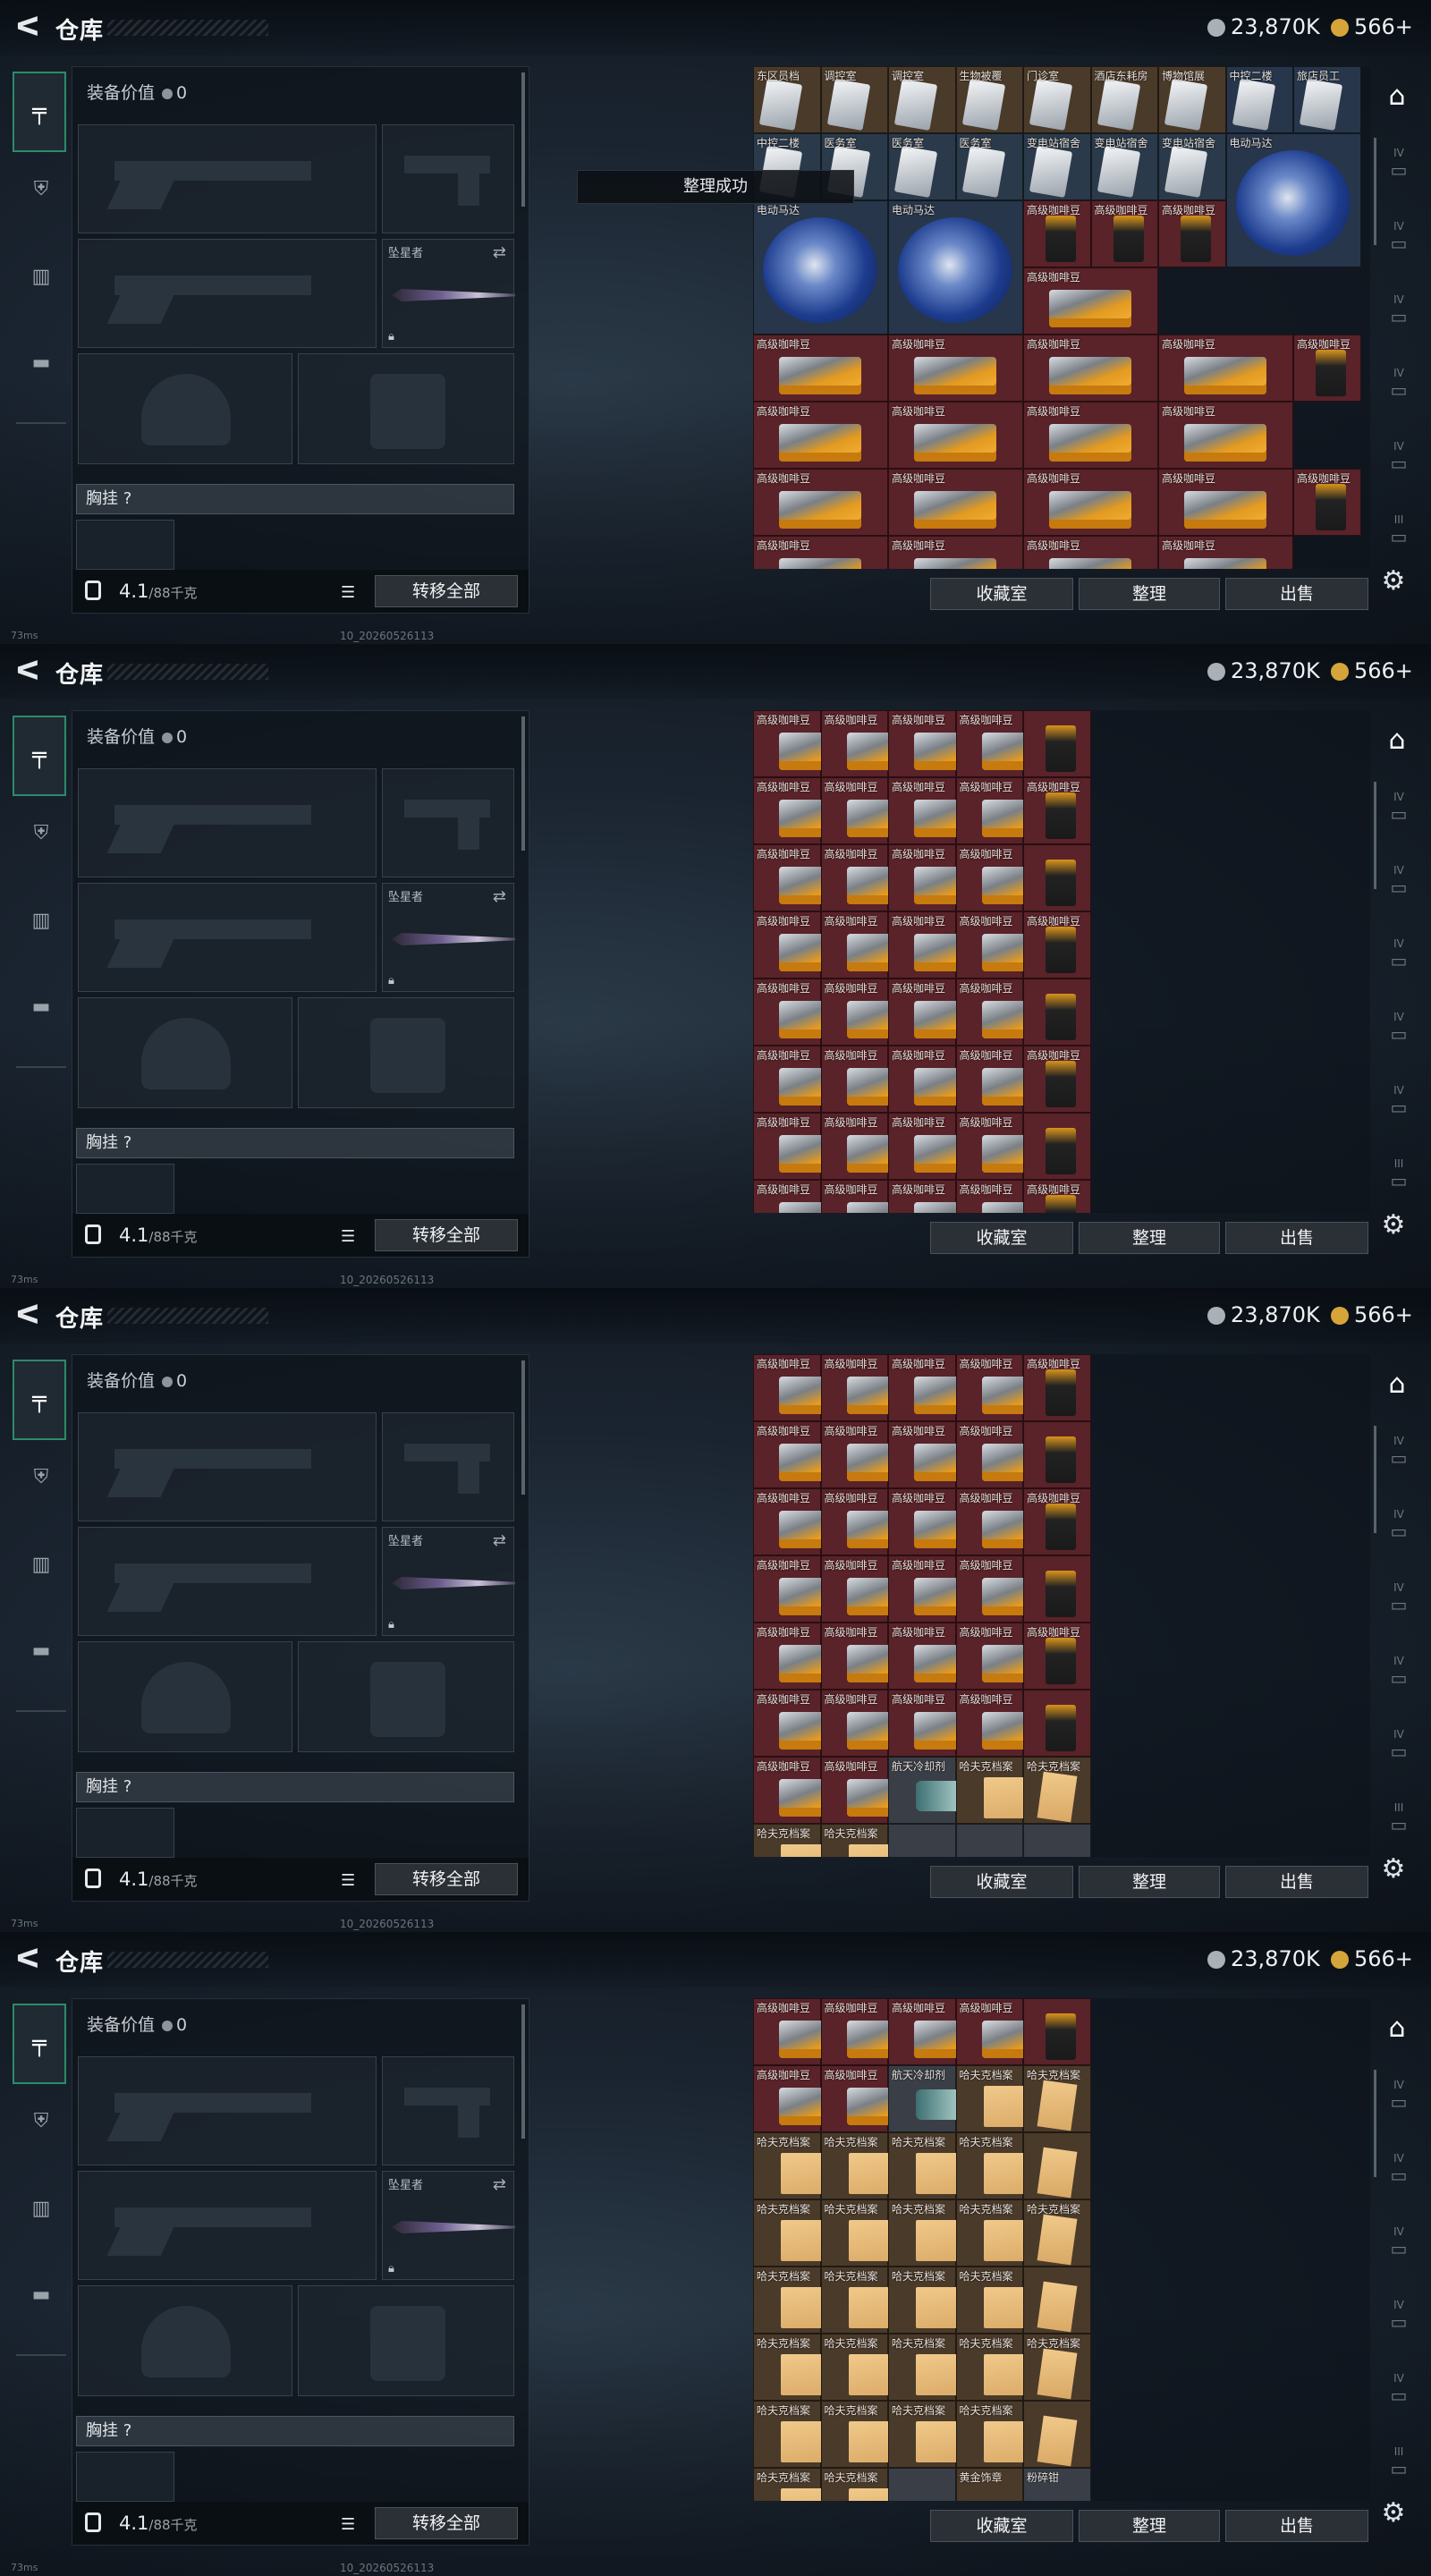 This screenshot has height=2576, width=1431. Describe the element at coordinates (447, 1235) in the screenshot. I see `transfer-all-button: 转移全部` at that location.